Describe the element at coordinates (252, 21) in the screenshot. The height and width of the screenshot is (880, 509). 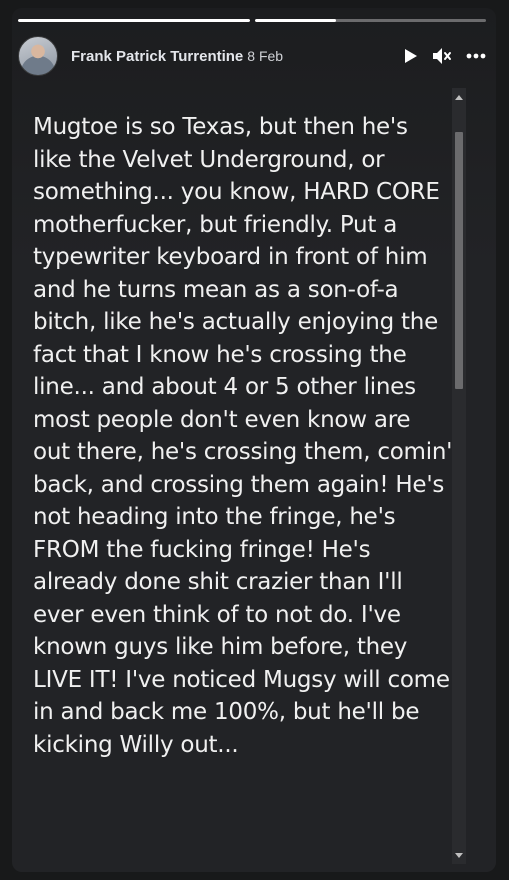
I see `story-progress` at that location.